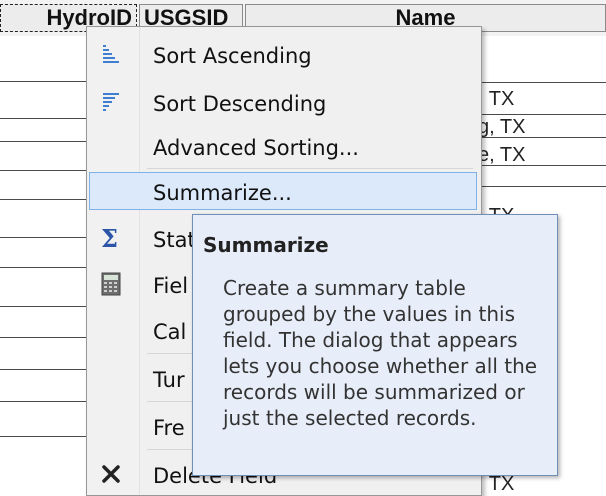 The image size is (606, 496). I want to click on menu-separator, so click(310, 168).